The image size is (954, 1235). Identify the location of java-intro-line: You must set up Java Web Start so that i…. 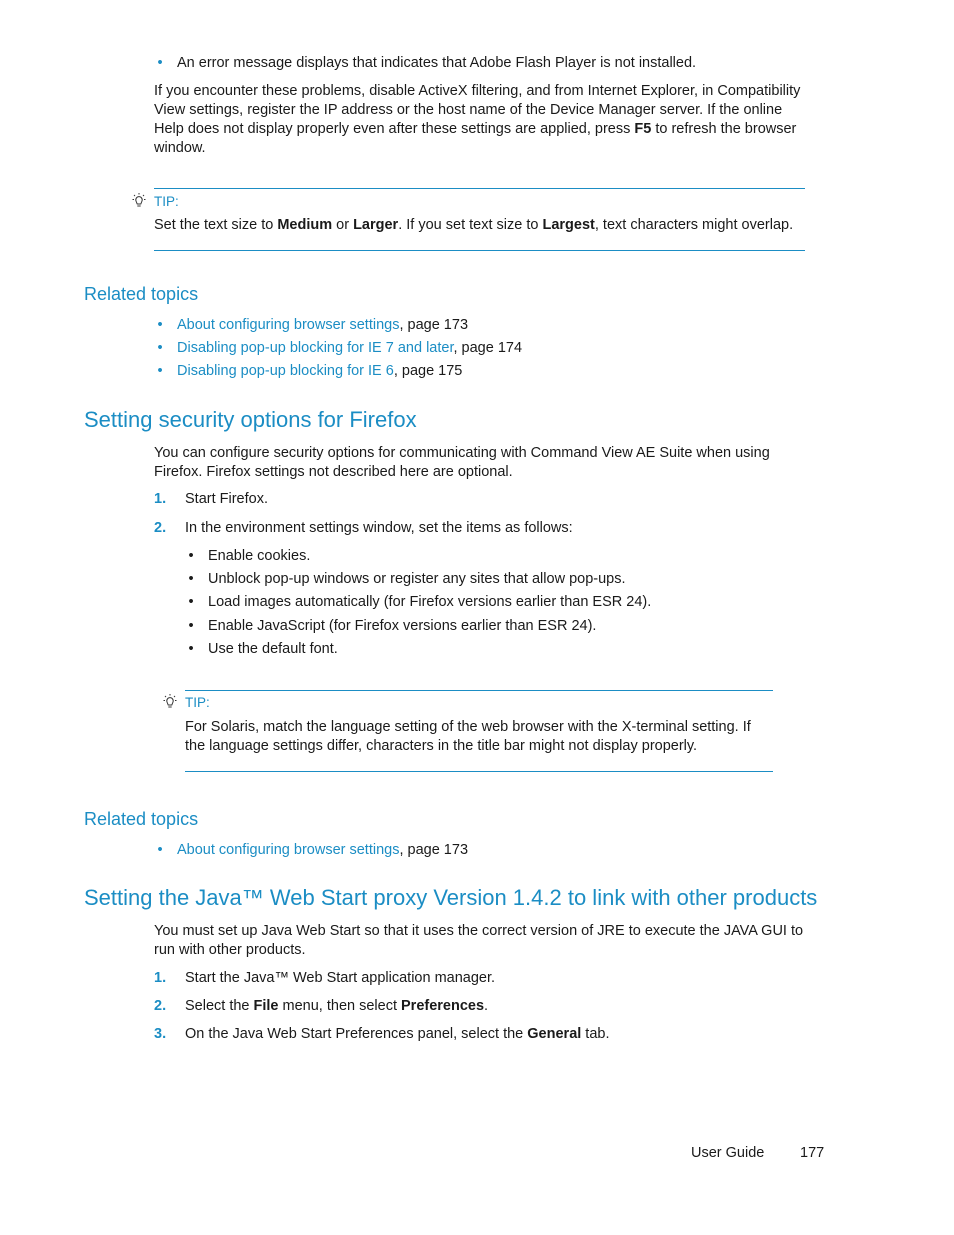
(479, 931).